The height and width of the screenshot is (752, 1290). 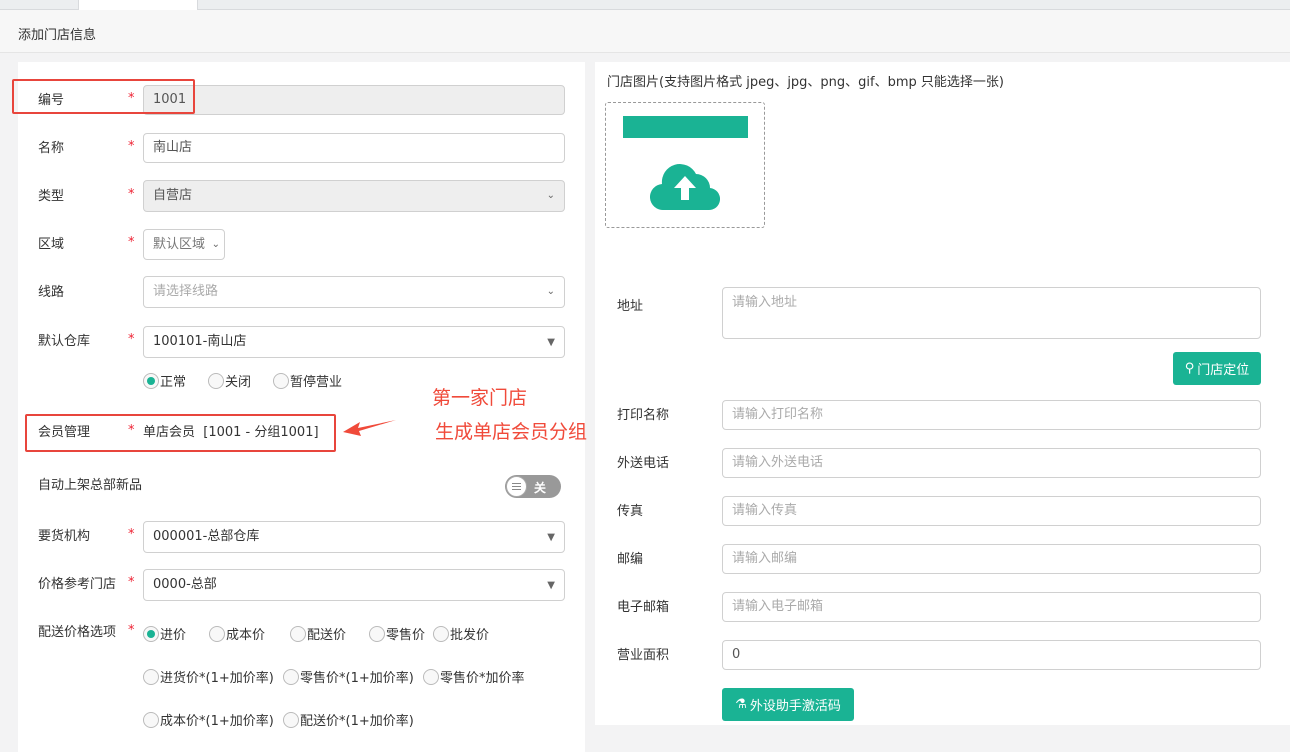 What do you see at coordinates (354, 100) in the screenshot?
I see `code-input: 1001` at bounding box center [354, 100].